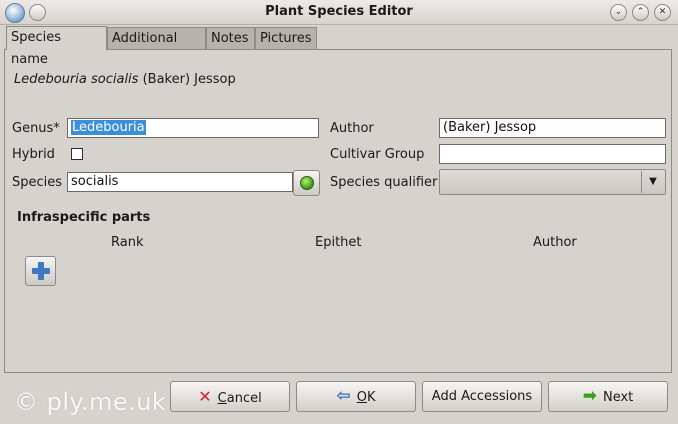  Describe the element at coordinates (76, 79) in the screenshot. I see `species-binomial: Ledebouria socialis` at that location.